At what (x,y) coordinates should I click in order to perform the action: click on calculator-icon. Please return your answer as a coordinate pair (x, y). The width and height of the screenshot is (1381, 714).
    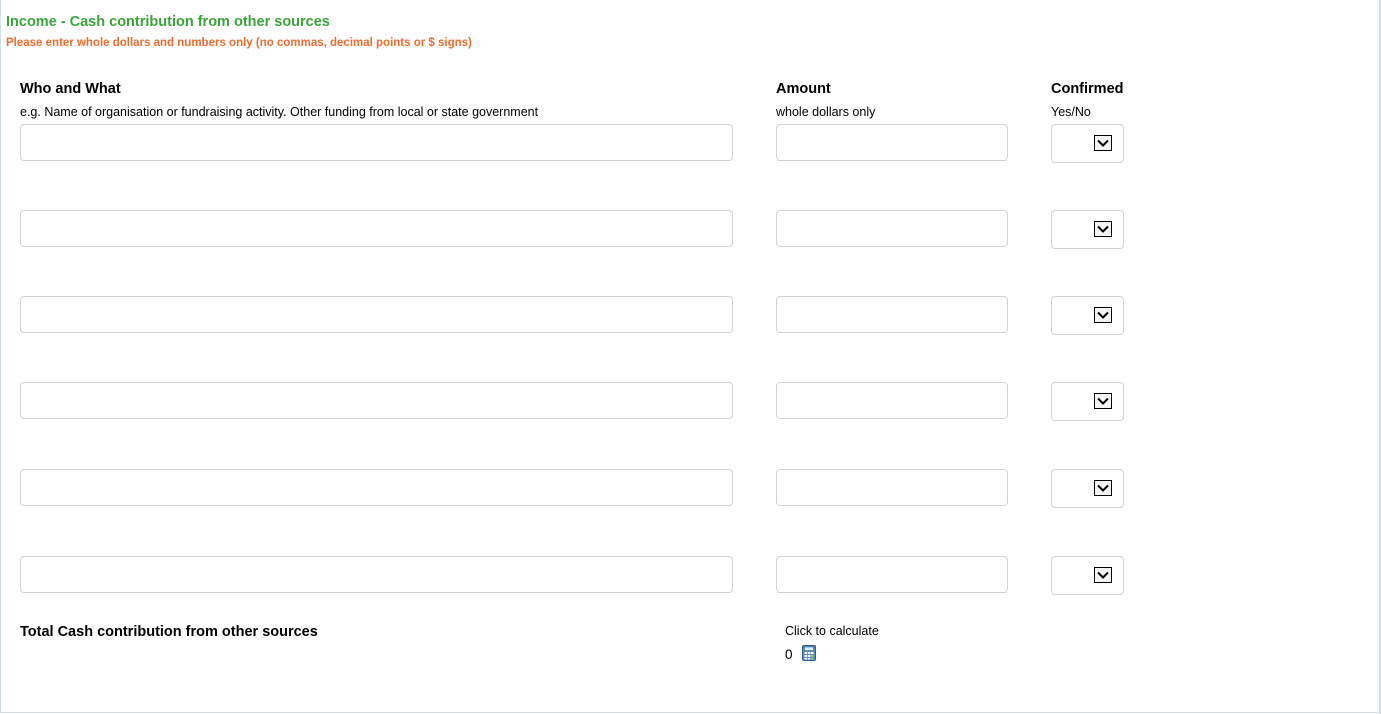
    Looking at the image, I should click on (809, 653).